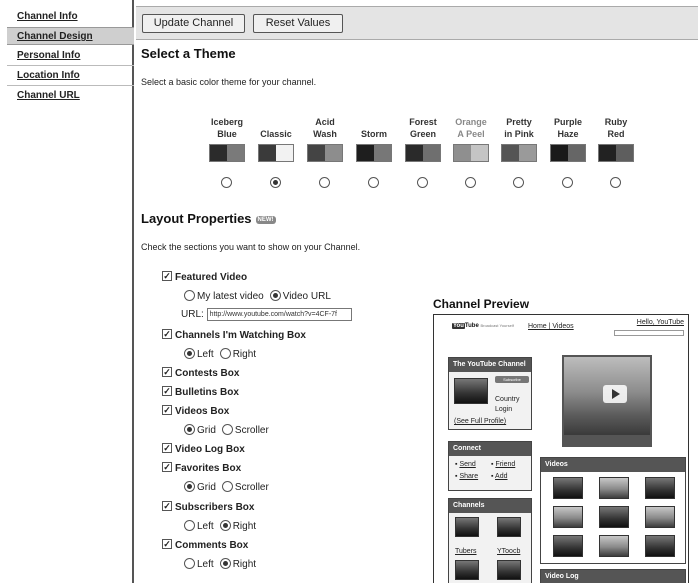 This screenshot has height=583, width=698. Describe the element at coordinates (189, 295) in the screenshot. I see `my-latest-video-radio` at that location.